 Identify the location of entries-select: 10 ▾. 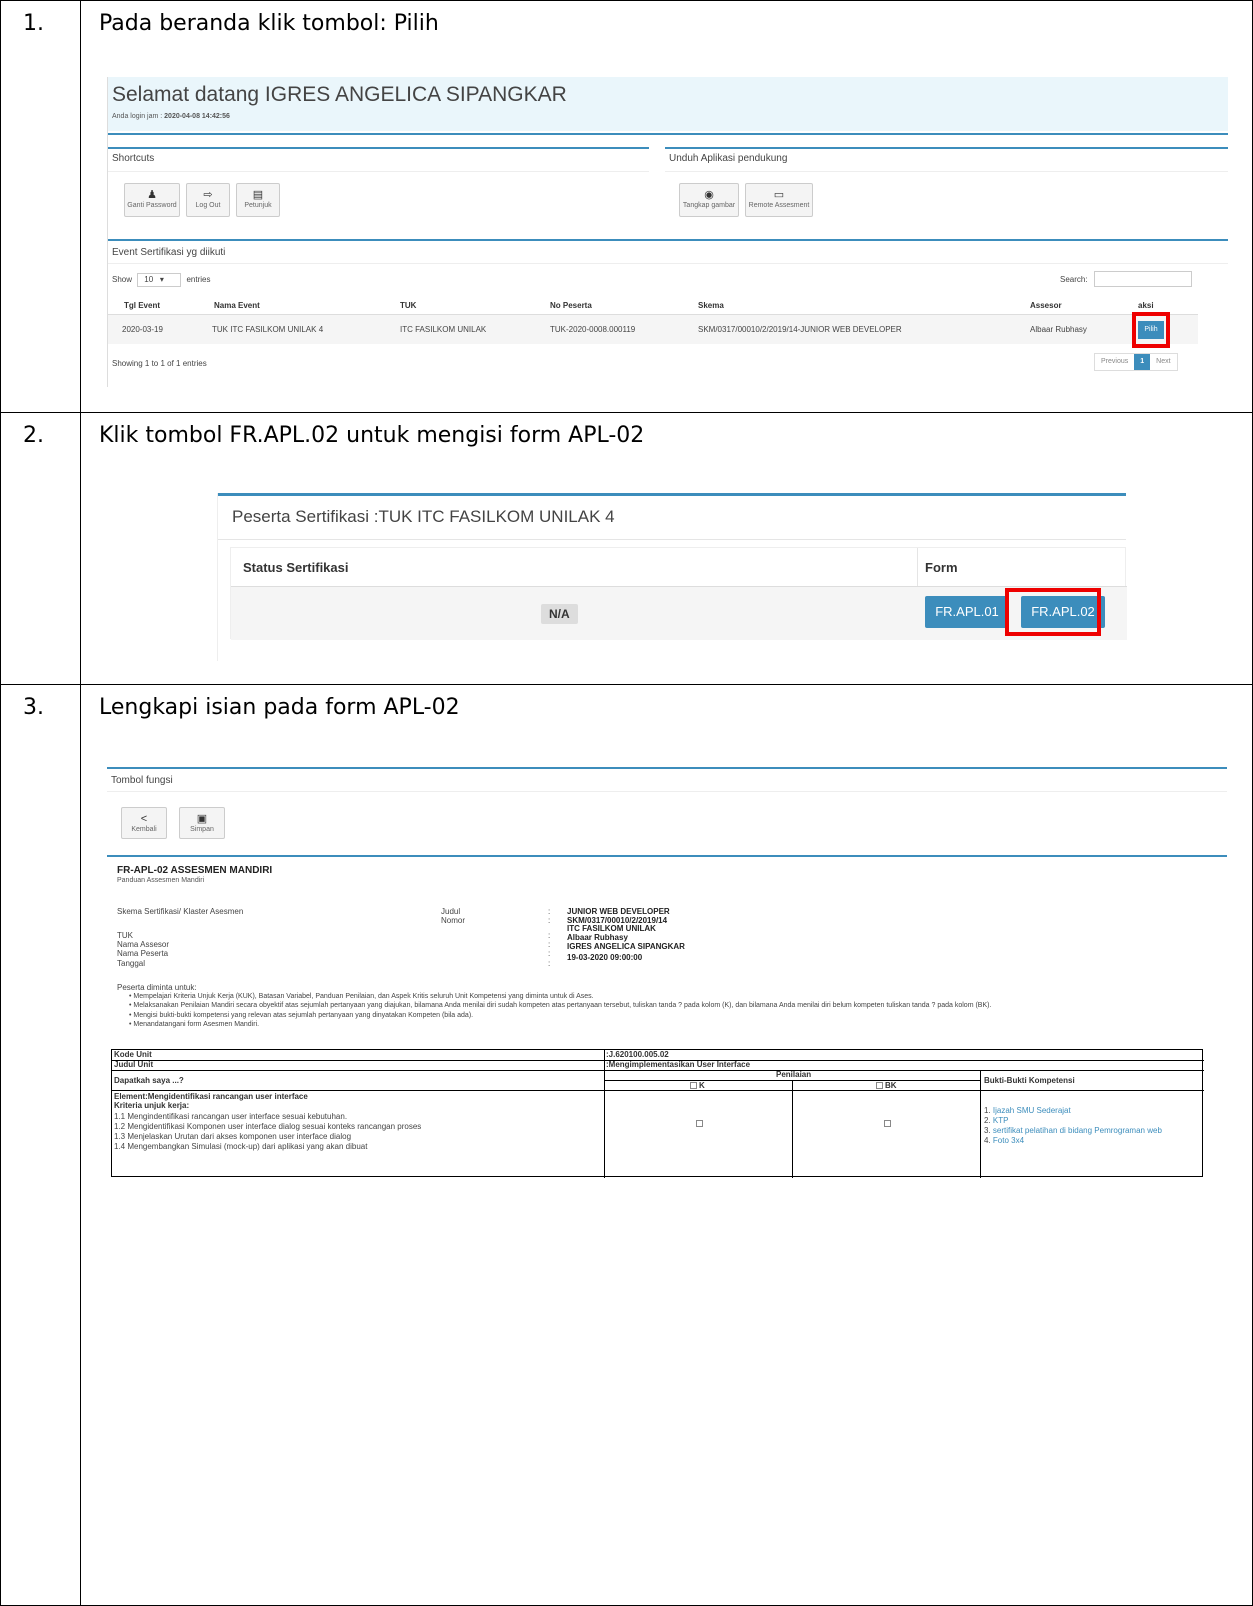
(159, 280).